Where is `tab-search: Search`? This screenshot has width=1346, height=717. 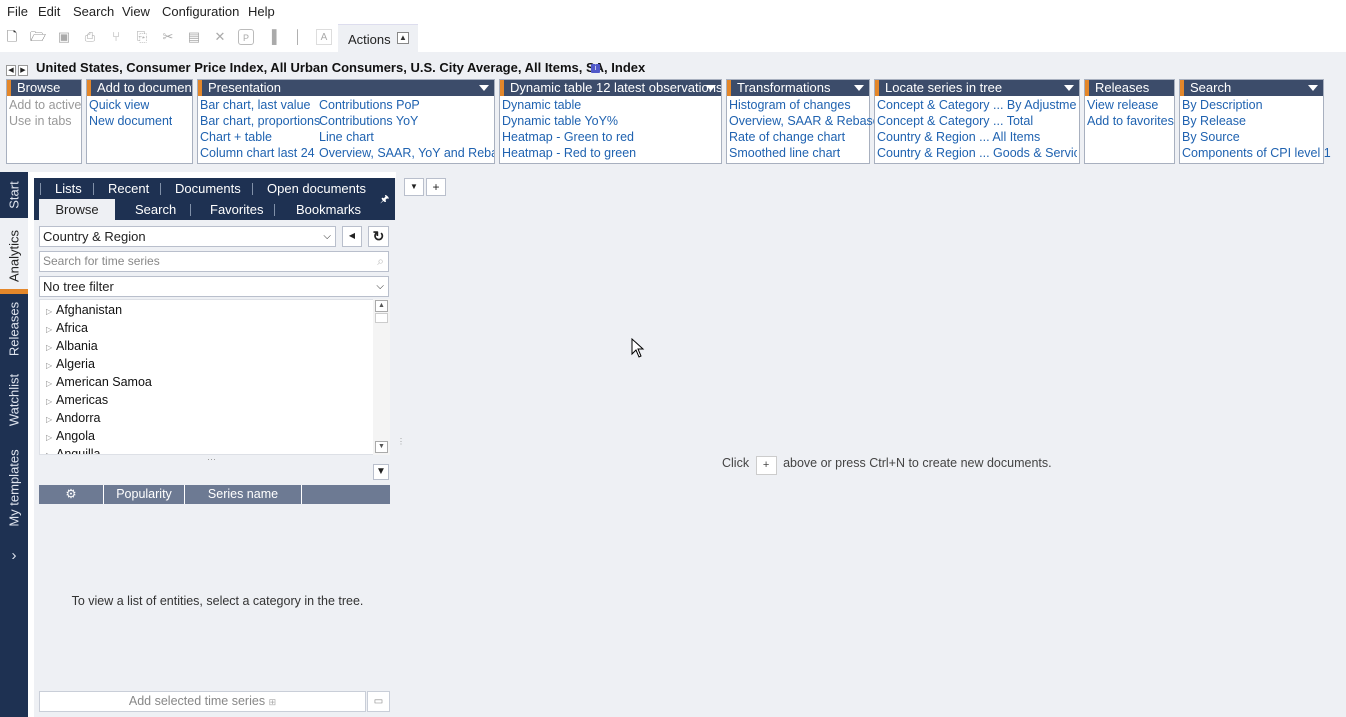
tab-search: Search is located at coordinates (155, 209).